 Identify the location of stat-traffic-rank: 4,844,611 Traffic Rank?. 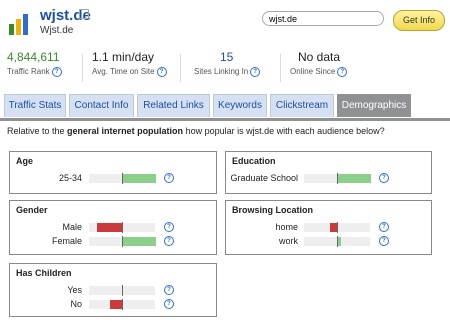
(34, 67).